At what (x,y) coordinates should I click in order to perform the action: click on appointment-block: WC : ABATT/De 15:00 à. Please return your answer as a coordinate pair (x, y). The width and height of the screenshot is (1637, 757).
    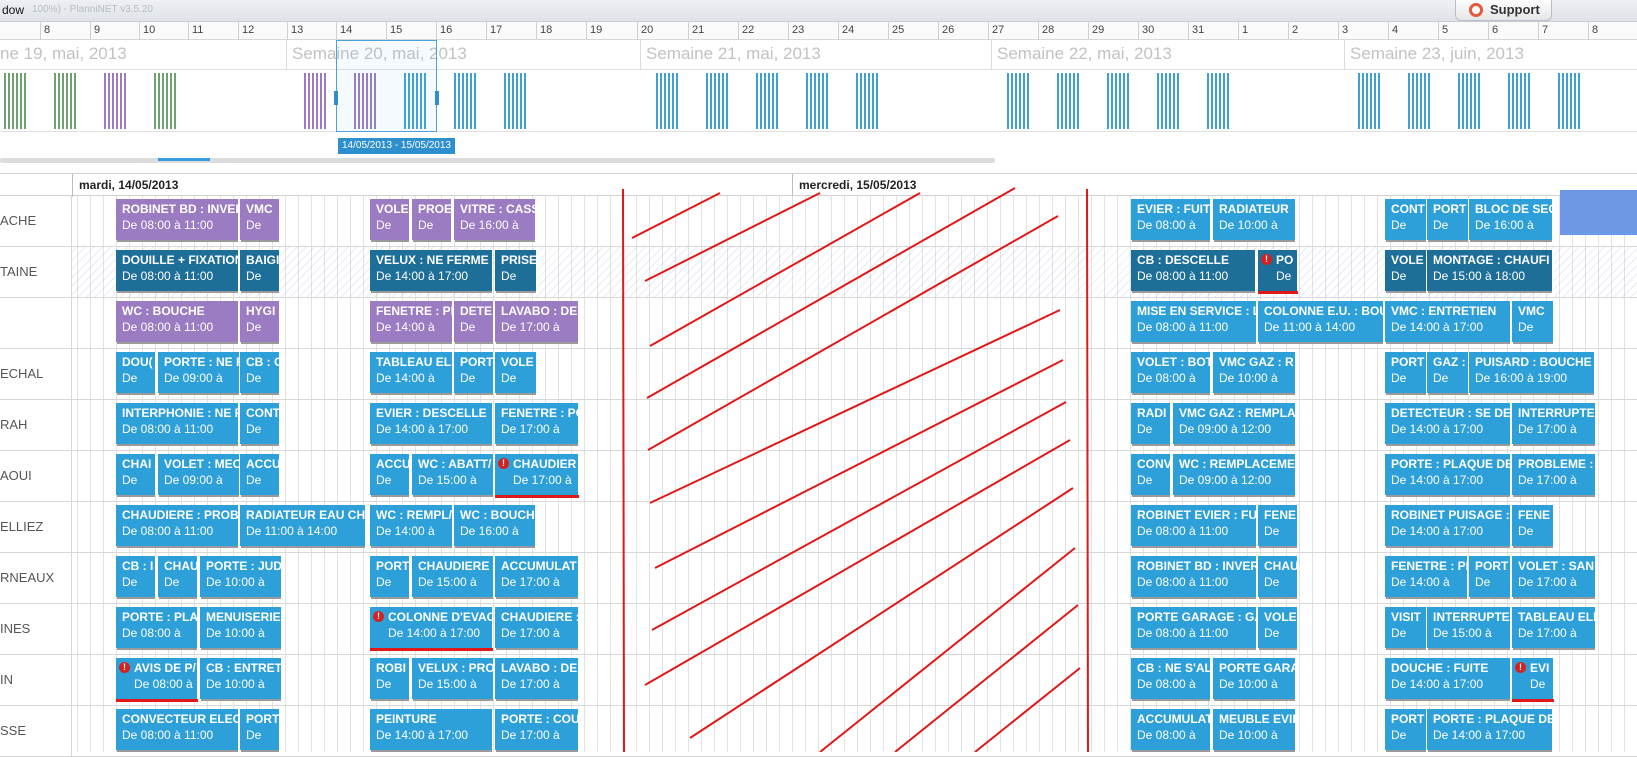
    Looking at the image, I should click on (453, 474).